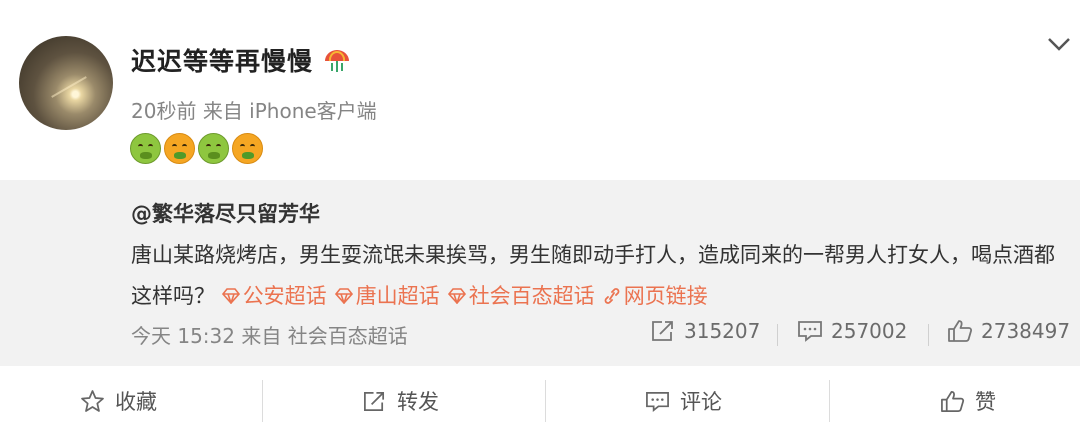  Describe the element at coordinates (289, 111) in the screenshot. I see `post-source: 来自 iPhone客户端` at that location.